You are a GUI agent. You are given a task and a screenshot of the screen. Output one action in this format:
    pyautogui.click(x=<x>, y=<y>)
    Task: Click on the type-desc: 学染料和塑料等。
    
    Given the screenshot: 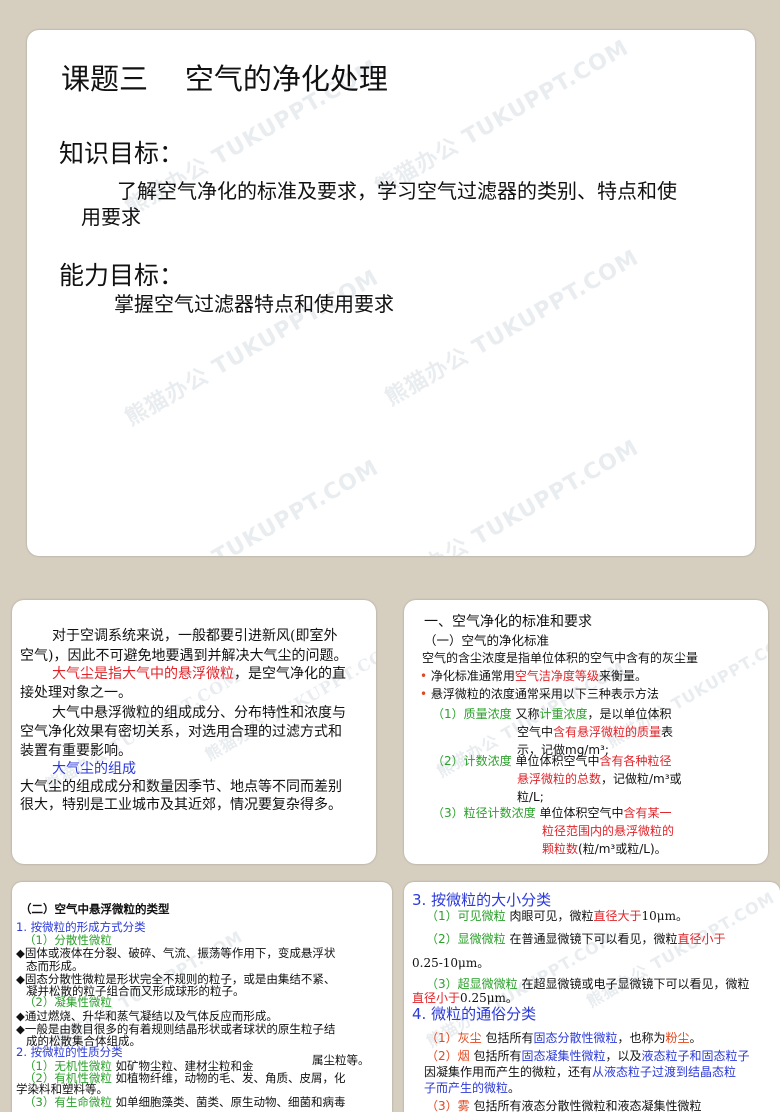 What is the action you would take?
    pyautogui.click(x=62, y=1089)
    